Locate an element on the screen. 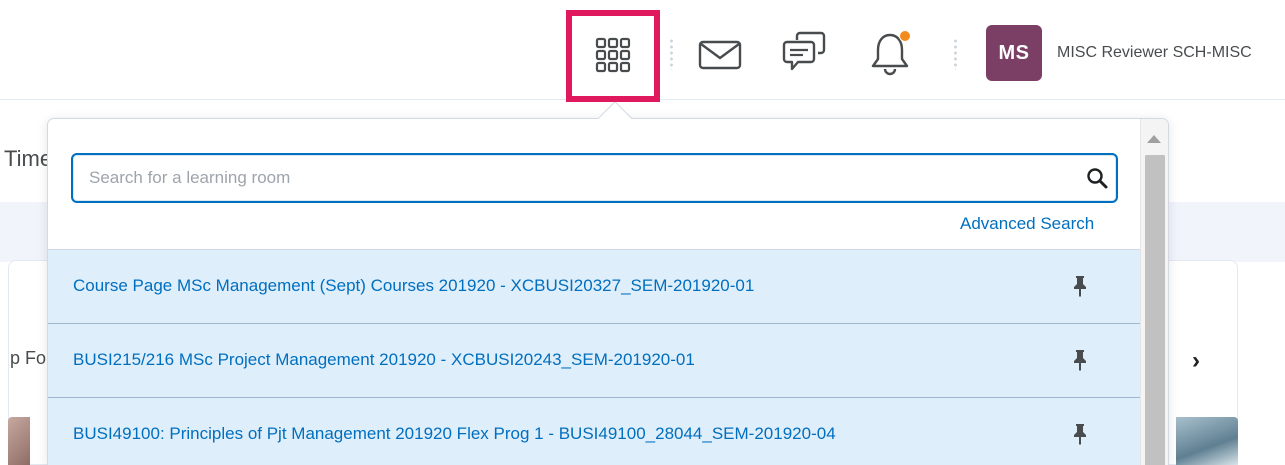 This screenshot has width=1285, height=465. scroll-up-arrow-icon is located at coordinates (1154, 139).